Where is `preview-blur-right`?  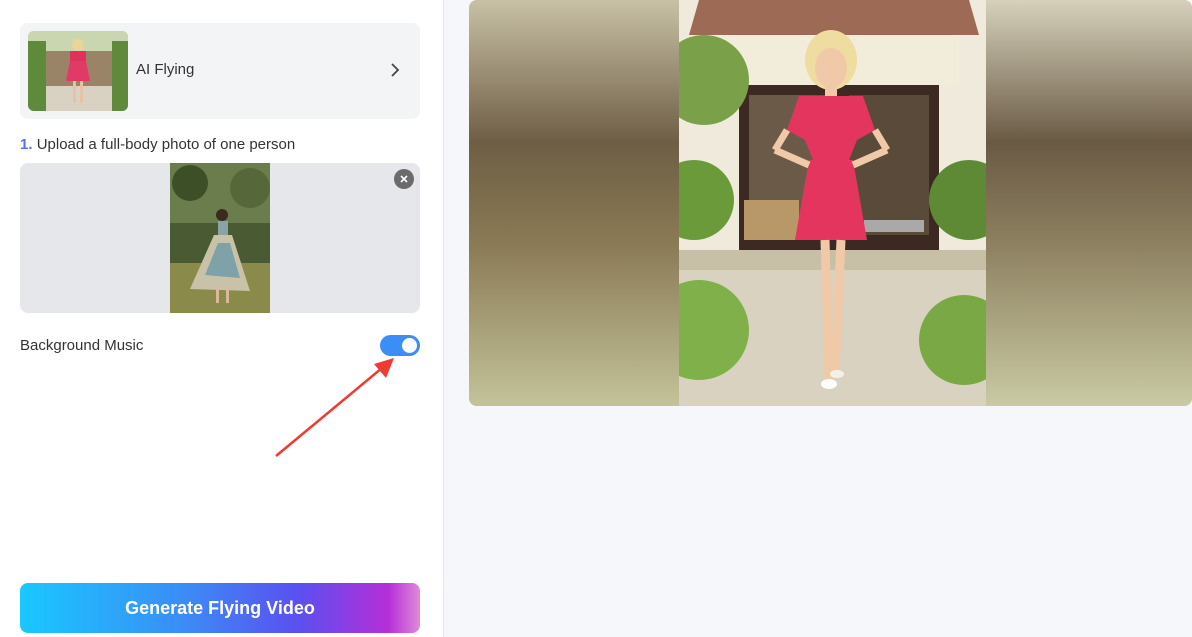
preview-blur-right is located at coordinates (1089, 203).